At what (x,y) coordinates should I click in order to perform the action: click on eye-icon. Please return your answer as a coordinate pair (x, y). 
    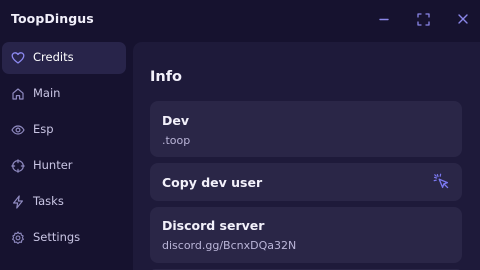
    Looking at the image, I should click on (18, 130).